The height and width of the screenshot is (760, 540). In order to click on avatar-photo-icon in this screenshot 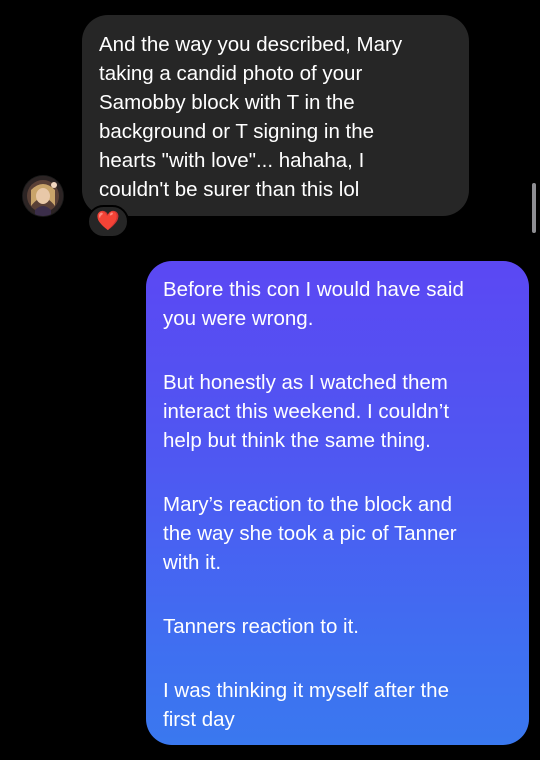, I will do `click(43, 196)`.